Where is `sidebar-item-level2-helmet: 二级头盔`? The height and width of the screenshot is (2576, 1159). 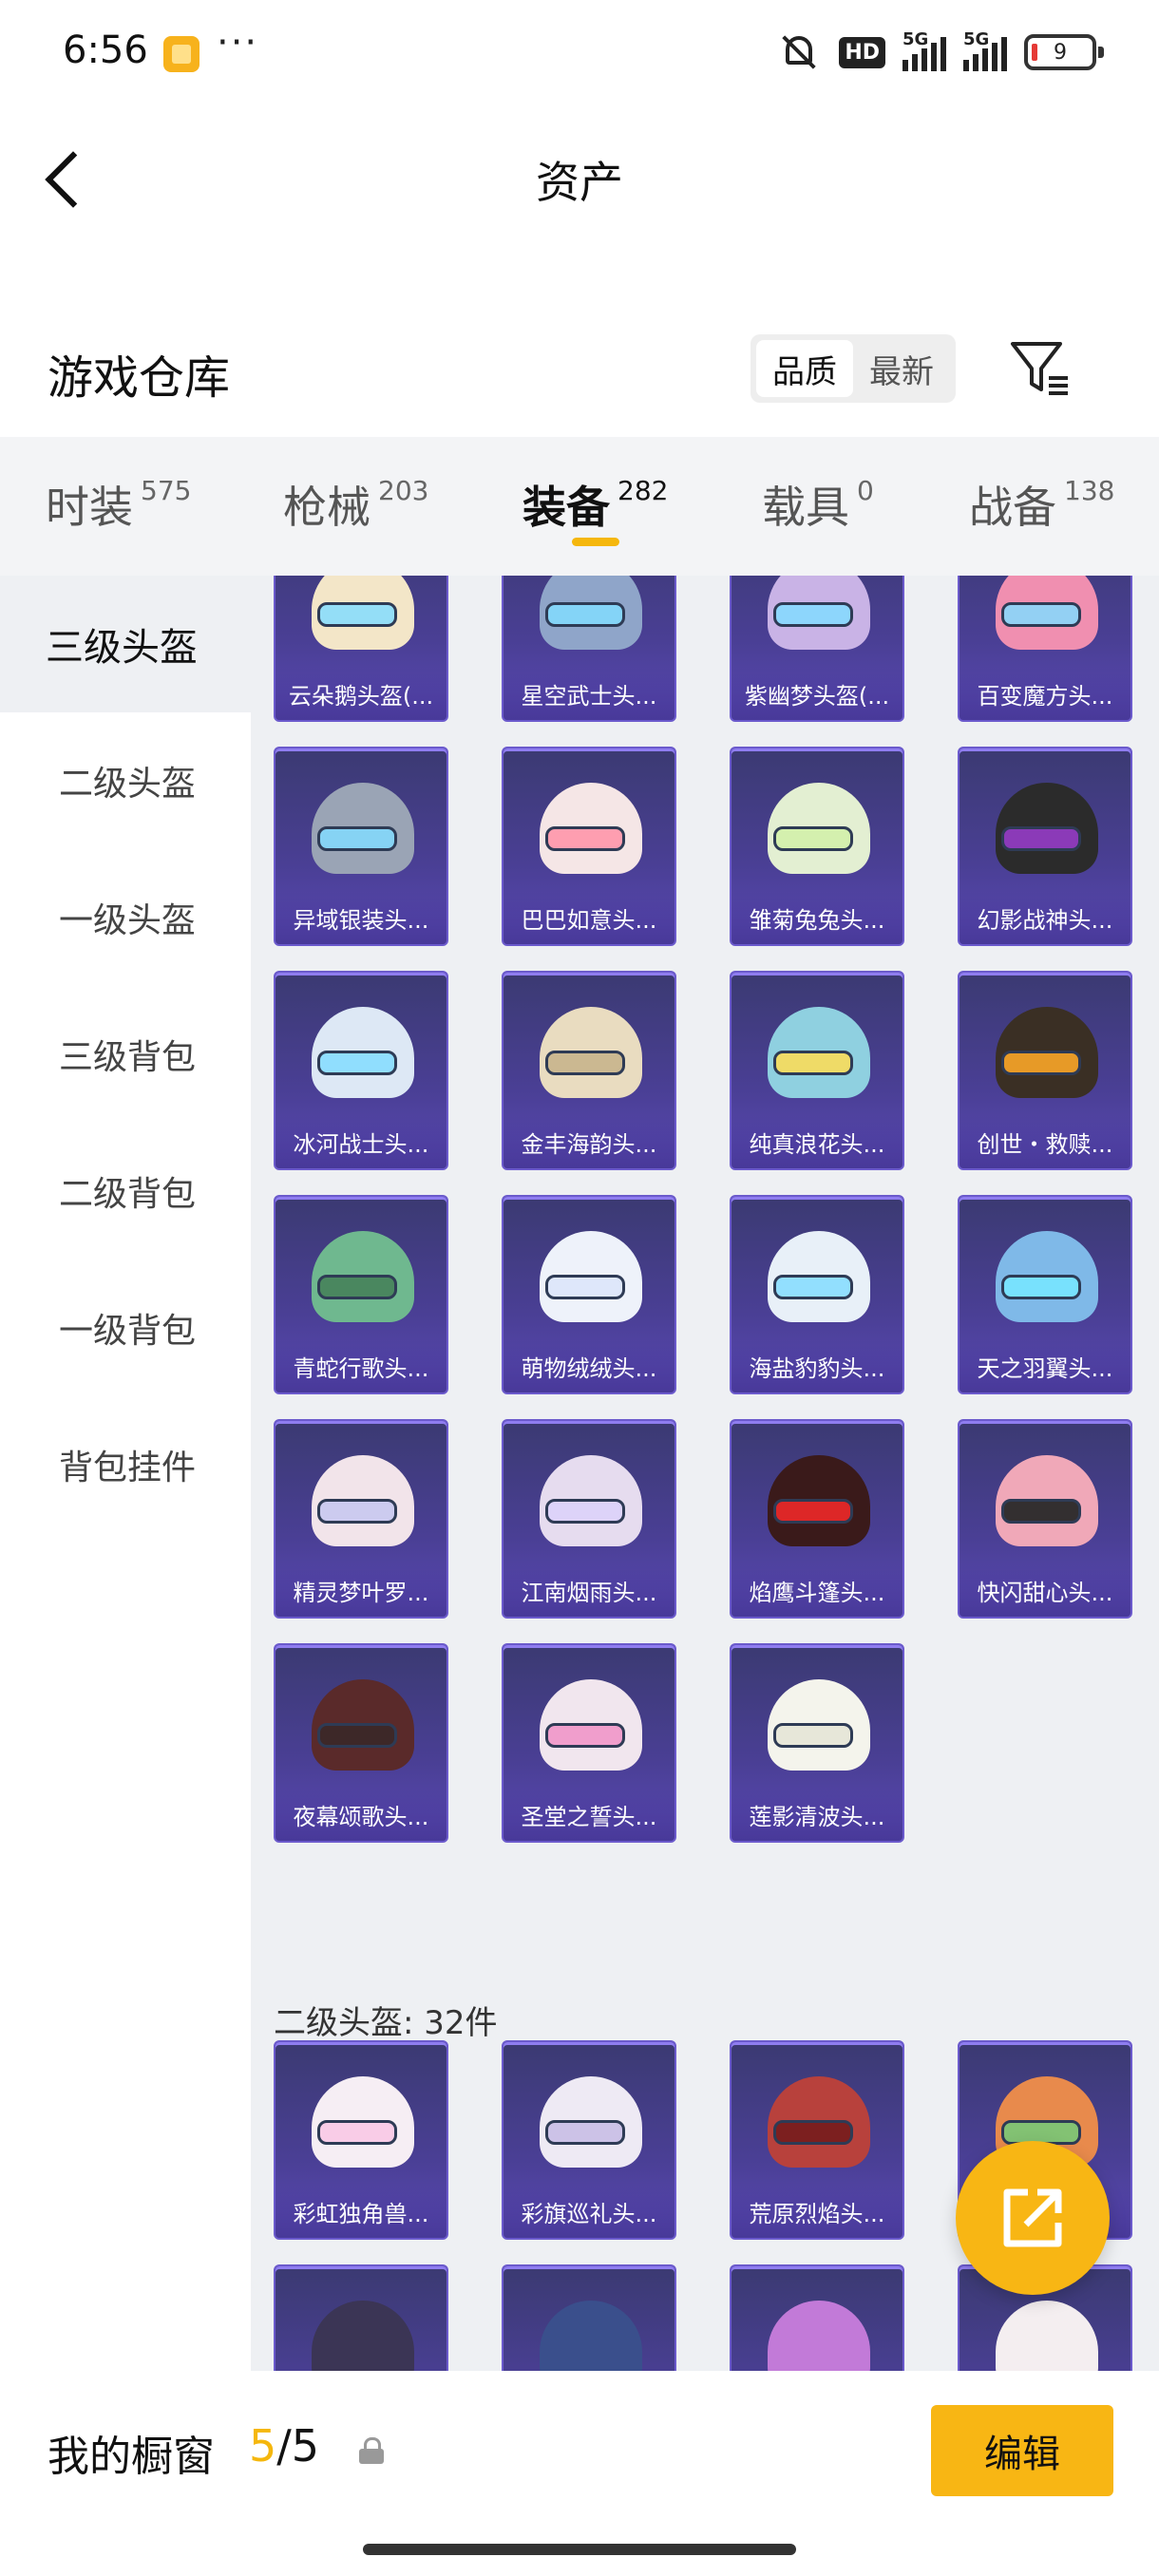
sidebar-item-level2-helmet: 二级头盔 is located at coordinates (125, 780).